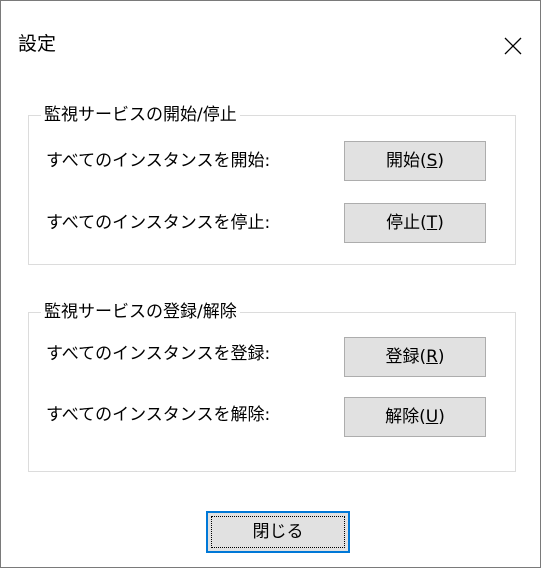 Image resolution: width=541 pixels, height=568 pixels. What do you see at coordinates (432, 223) in the screenshot?
I see `stop-button-accel: T` at bounding box center [432, 223].